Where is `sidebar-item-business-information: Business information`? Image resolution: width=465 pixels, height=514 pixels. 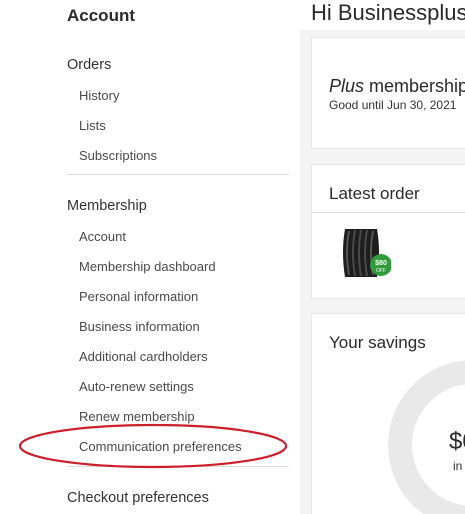
sidebar-item-business-information: Business information is located at coordinates (139, 326).